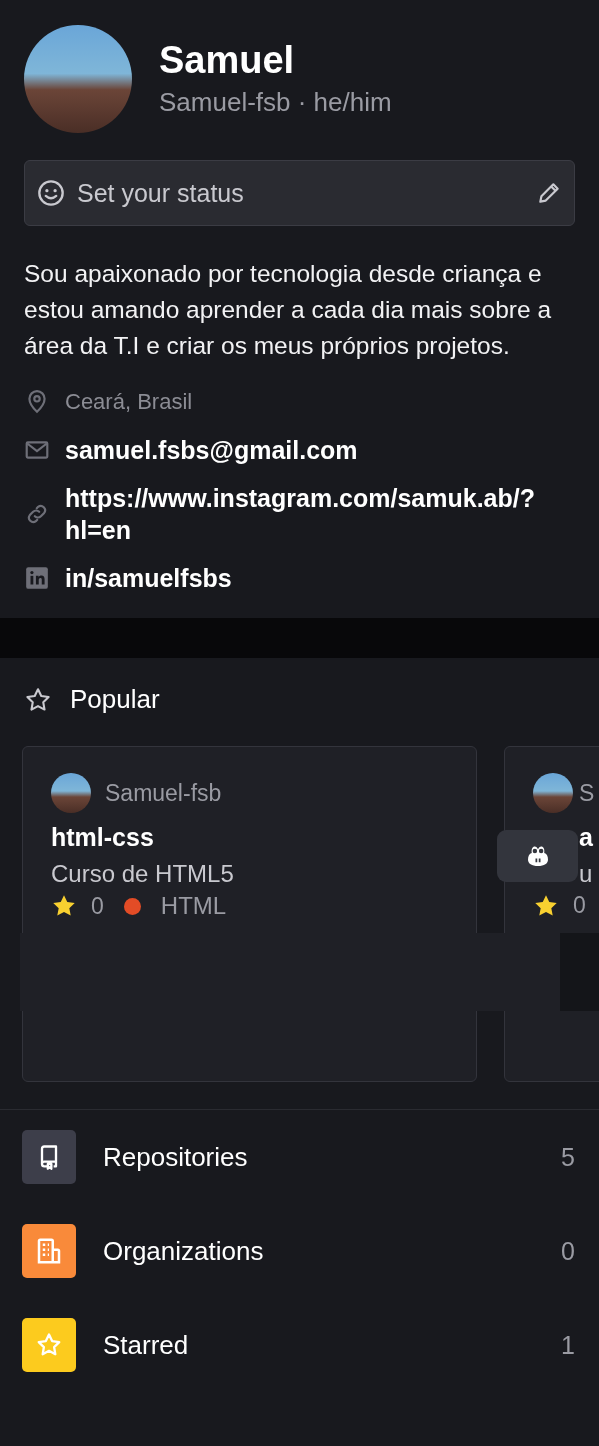 The width and height of the screenshot is (599, 1446). I want to click on profile-link: https://www.instagram.com/samuk.ab/?hl=en, so click(305, 514).